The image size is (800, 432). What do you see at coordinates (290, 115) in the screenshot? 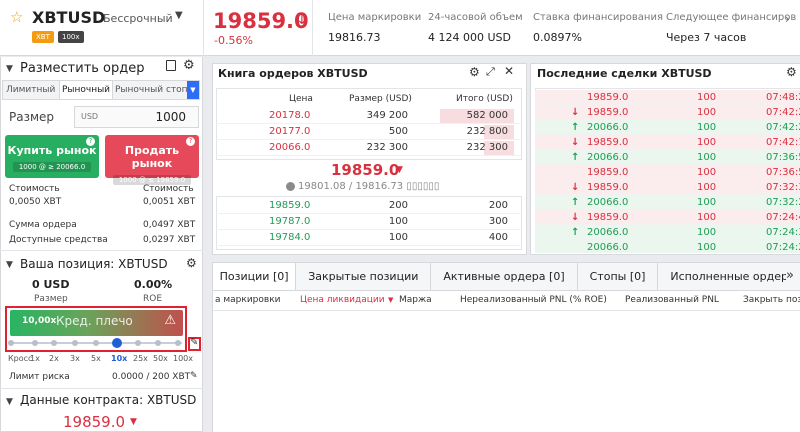
I see `ask-price: 20178.0` at bounding box center [290, 115].